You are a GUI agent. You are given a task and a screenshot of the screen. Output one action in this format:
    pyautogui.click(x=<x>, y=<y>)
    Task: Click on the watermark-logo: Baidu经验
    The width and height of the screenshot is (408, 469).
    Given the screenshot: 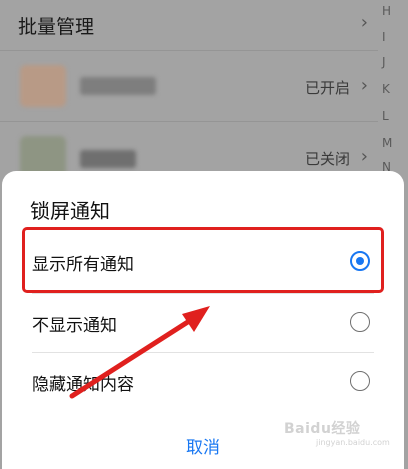 What is the action you would take?
    pyautogui.click(x=322, y=429)
    